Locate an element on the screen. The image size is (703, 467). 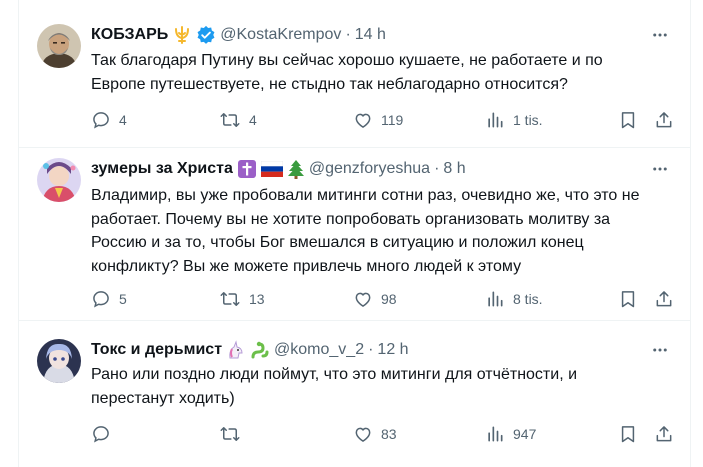
russia-flag-emoji-icon is located at coordinates (271, 169).